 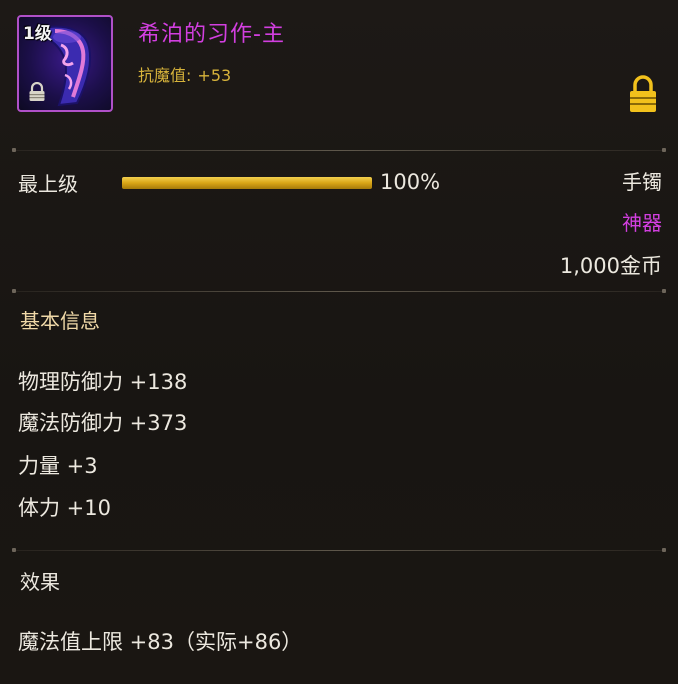 I want to click on grade-progress-bar, so click(x=247, y=183).